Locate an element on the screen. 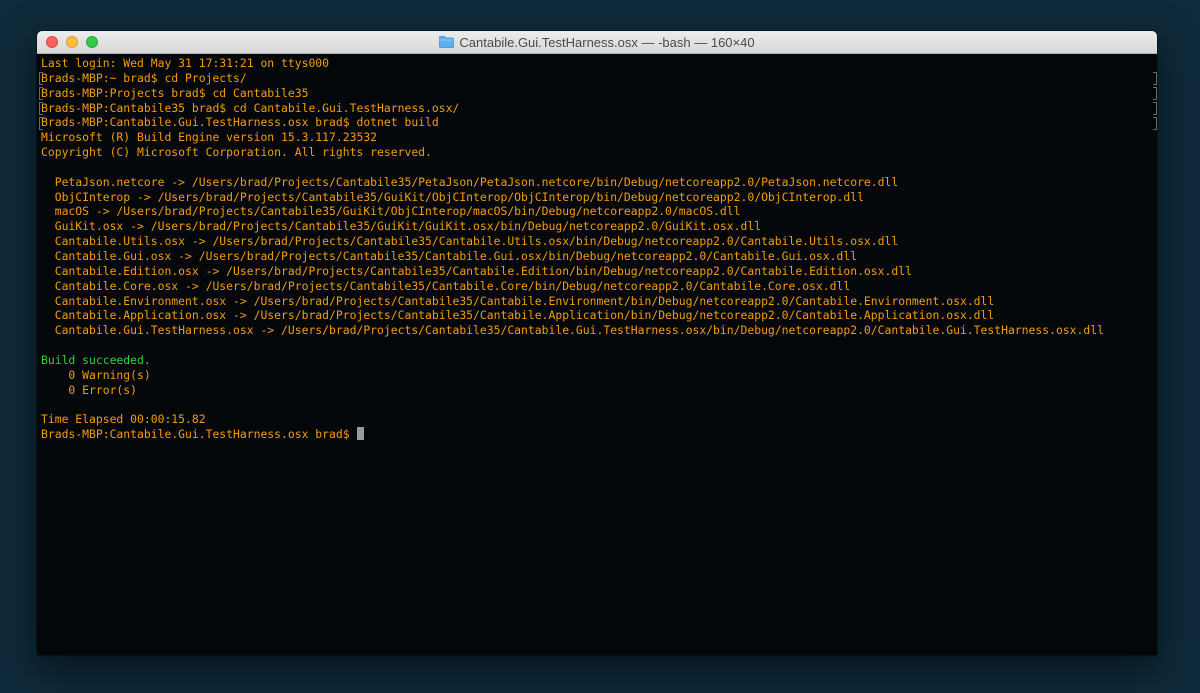  window-controls is located at coordinates (72, 42).